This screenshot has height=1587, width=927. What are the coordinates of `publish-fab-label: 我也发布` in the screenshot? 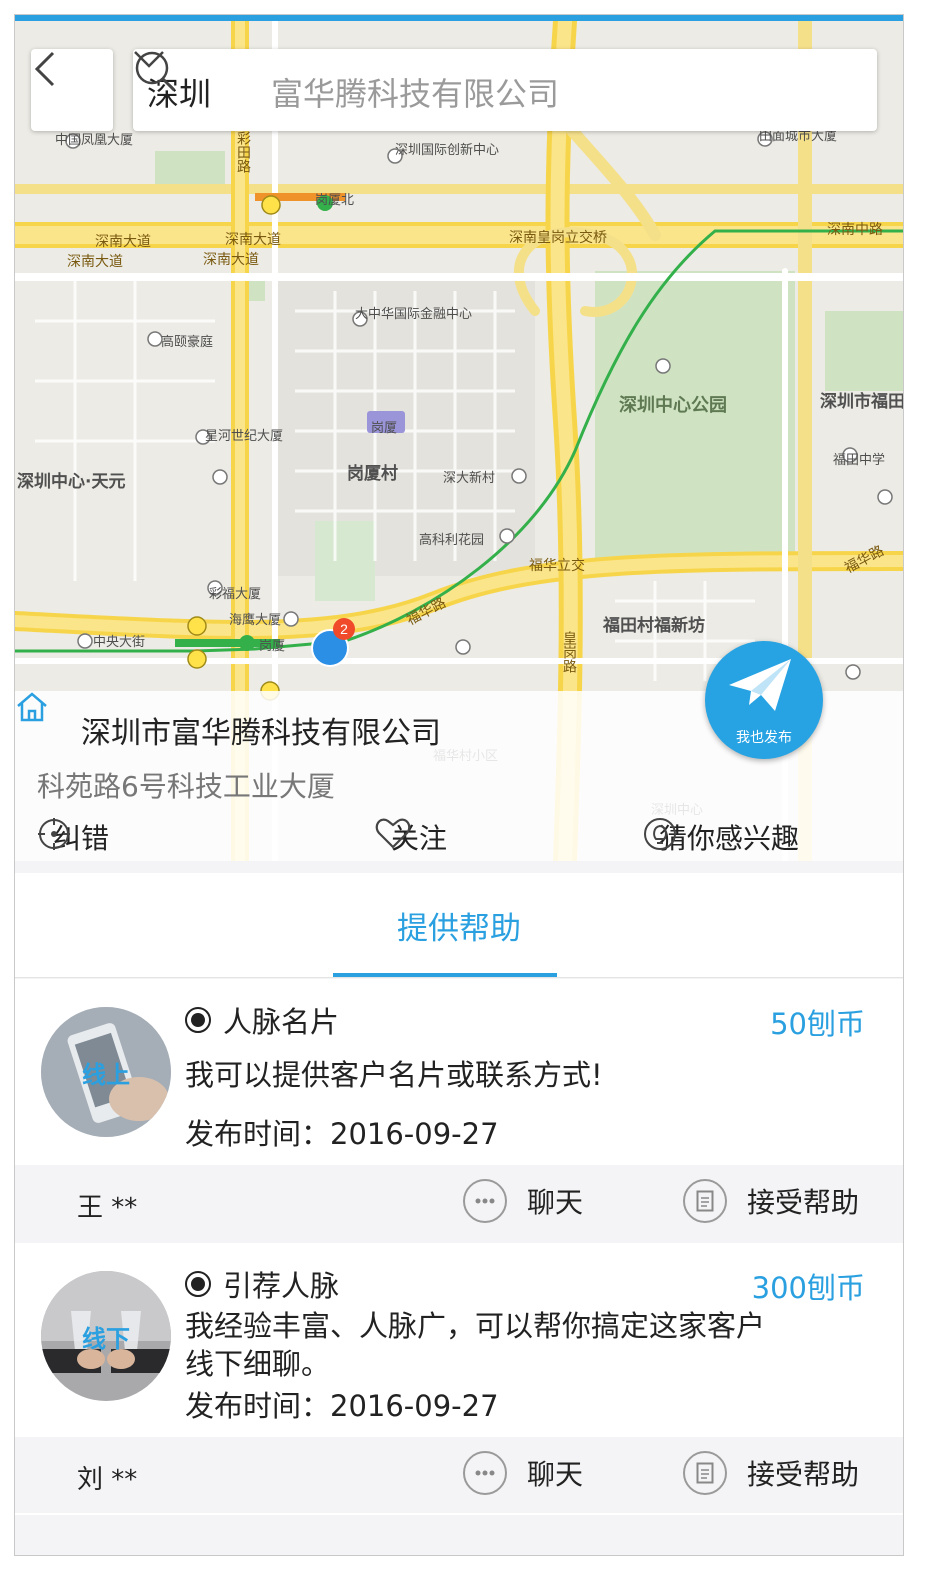 It's located at (764, 738).